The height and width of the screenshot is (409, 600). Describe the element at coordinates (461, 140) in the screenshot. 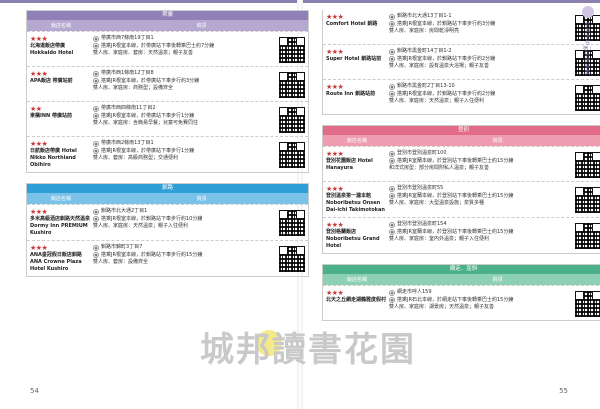

I see `table-header: 飯店名稱 資訊` at that location.